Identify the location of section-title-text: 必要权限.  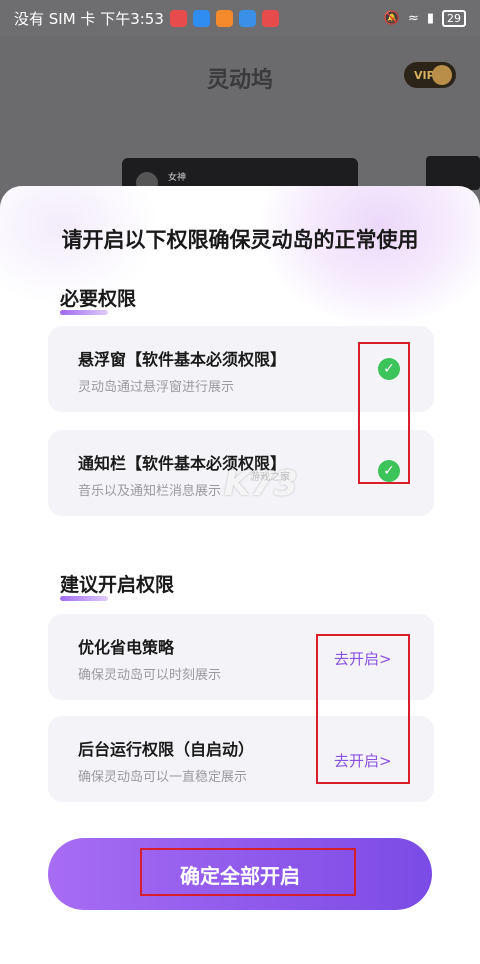
(98, 299).